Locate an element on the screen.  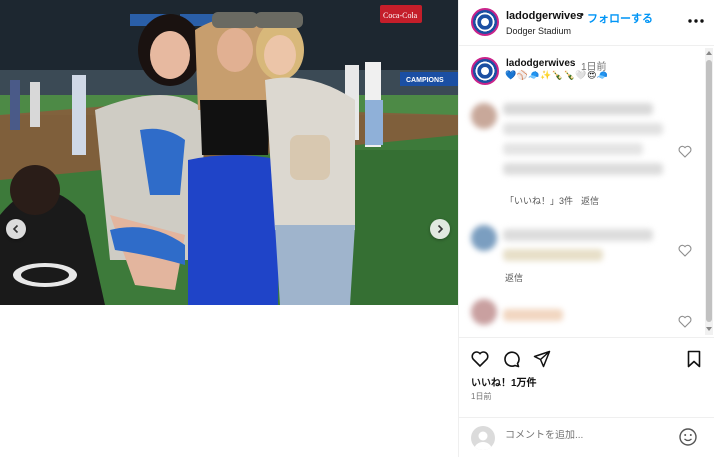
comments-scrollbar is located at coordinates (709, 191).